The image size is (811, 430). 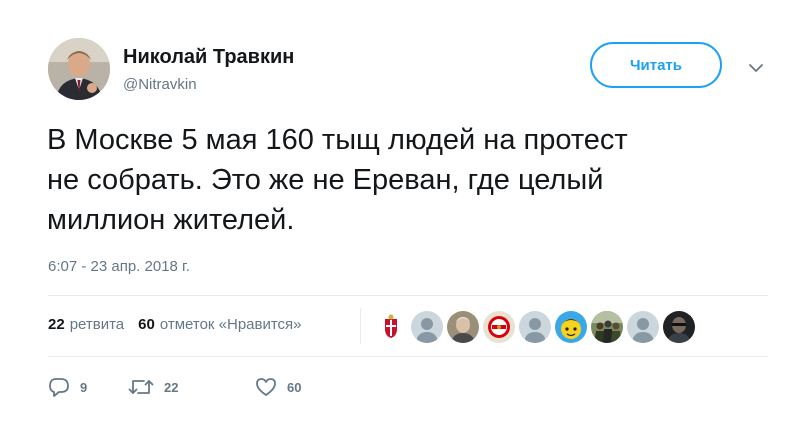 What do you see at coordinates (141, 387) in the screenshot?
I see `retweet-icon` at bounding box center [141, 387].